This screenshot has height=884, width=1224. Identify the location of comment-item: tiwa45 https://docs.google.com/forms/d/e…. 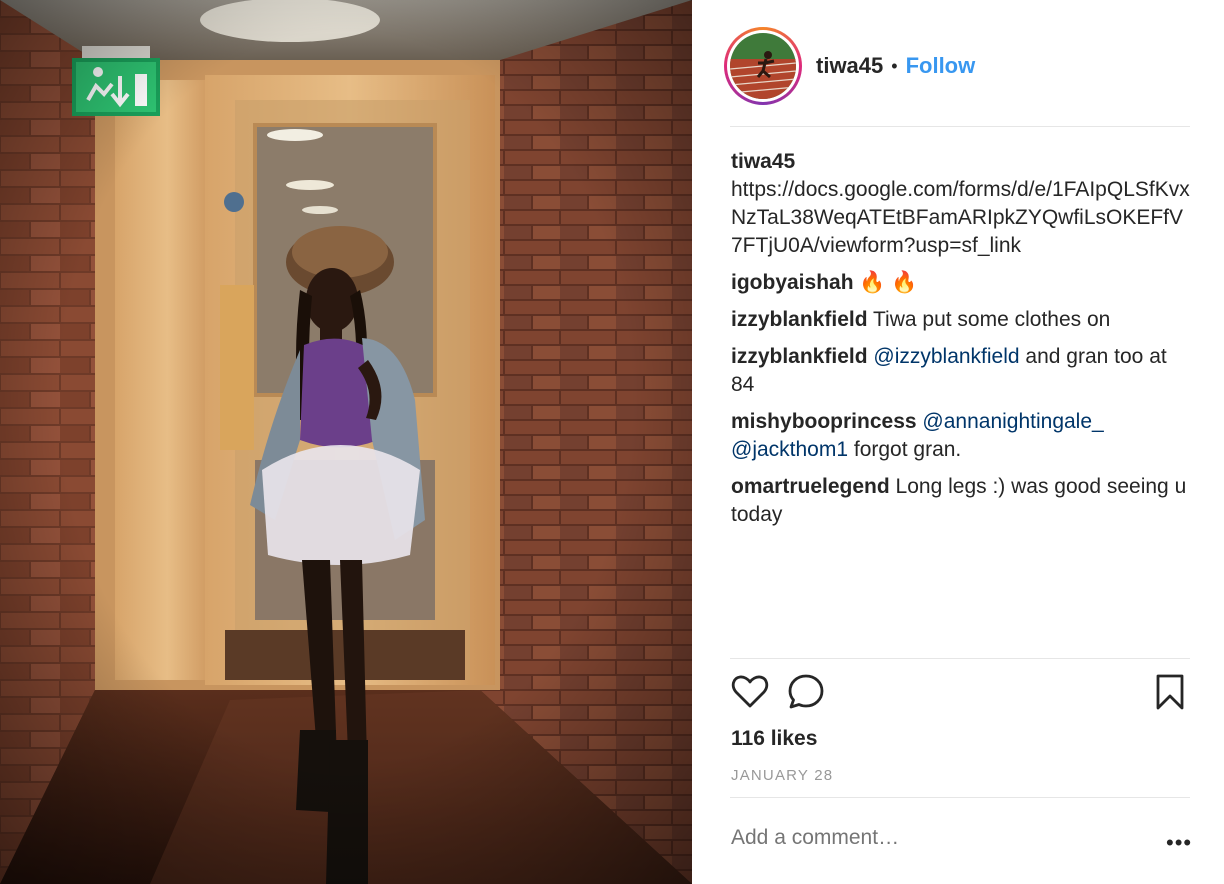
(961, 204).